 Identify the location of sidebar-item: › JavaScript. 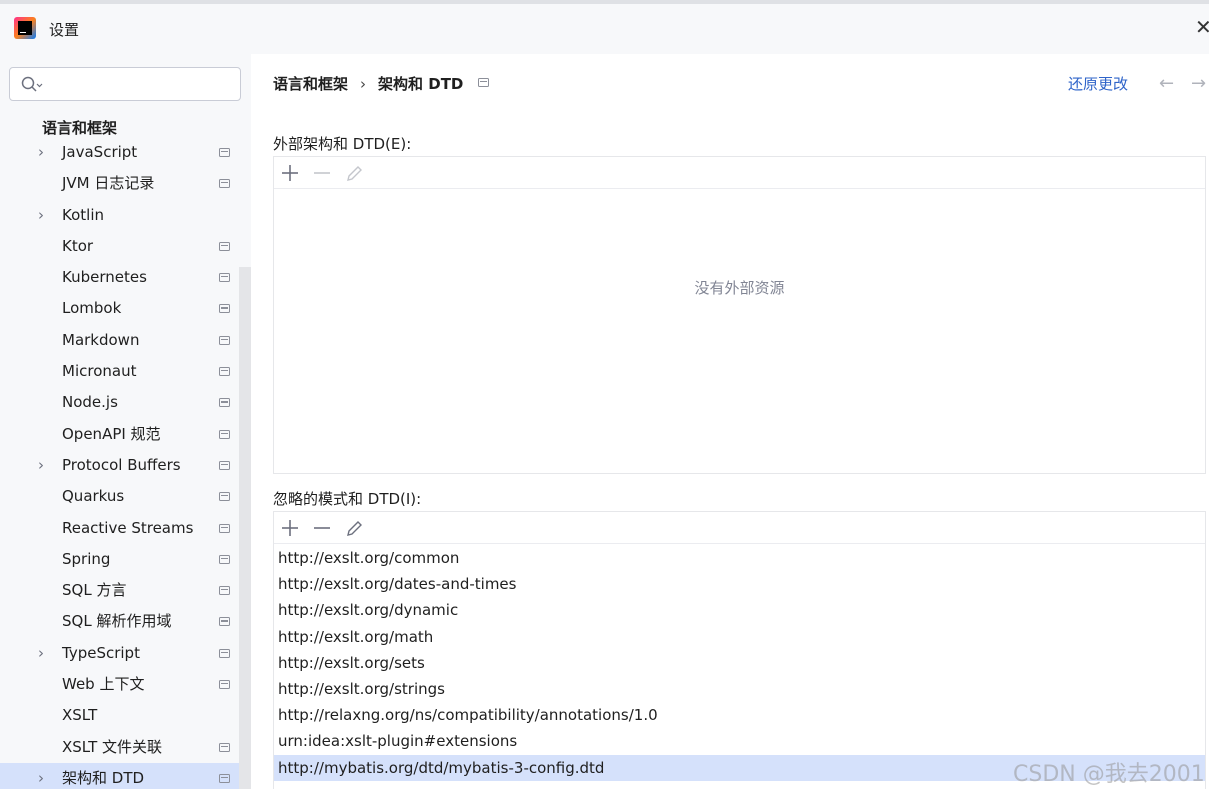
(125, 152).